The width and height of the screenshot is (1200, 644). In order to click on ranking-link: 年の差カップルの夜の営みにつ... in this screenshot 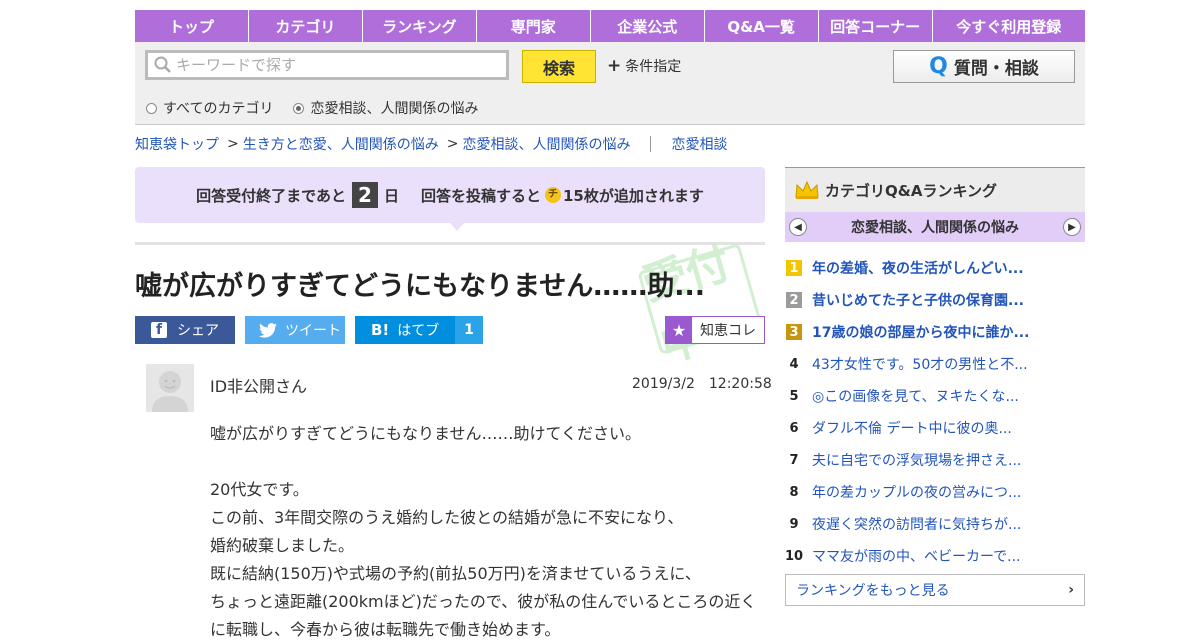, I will do `click(916, 492)`.